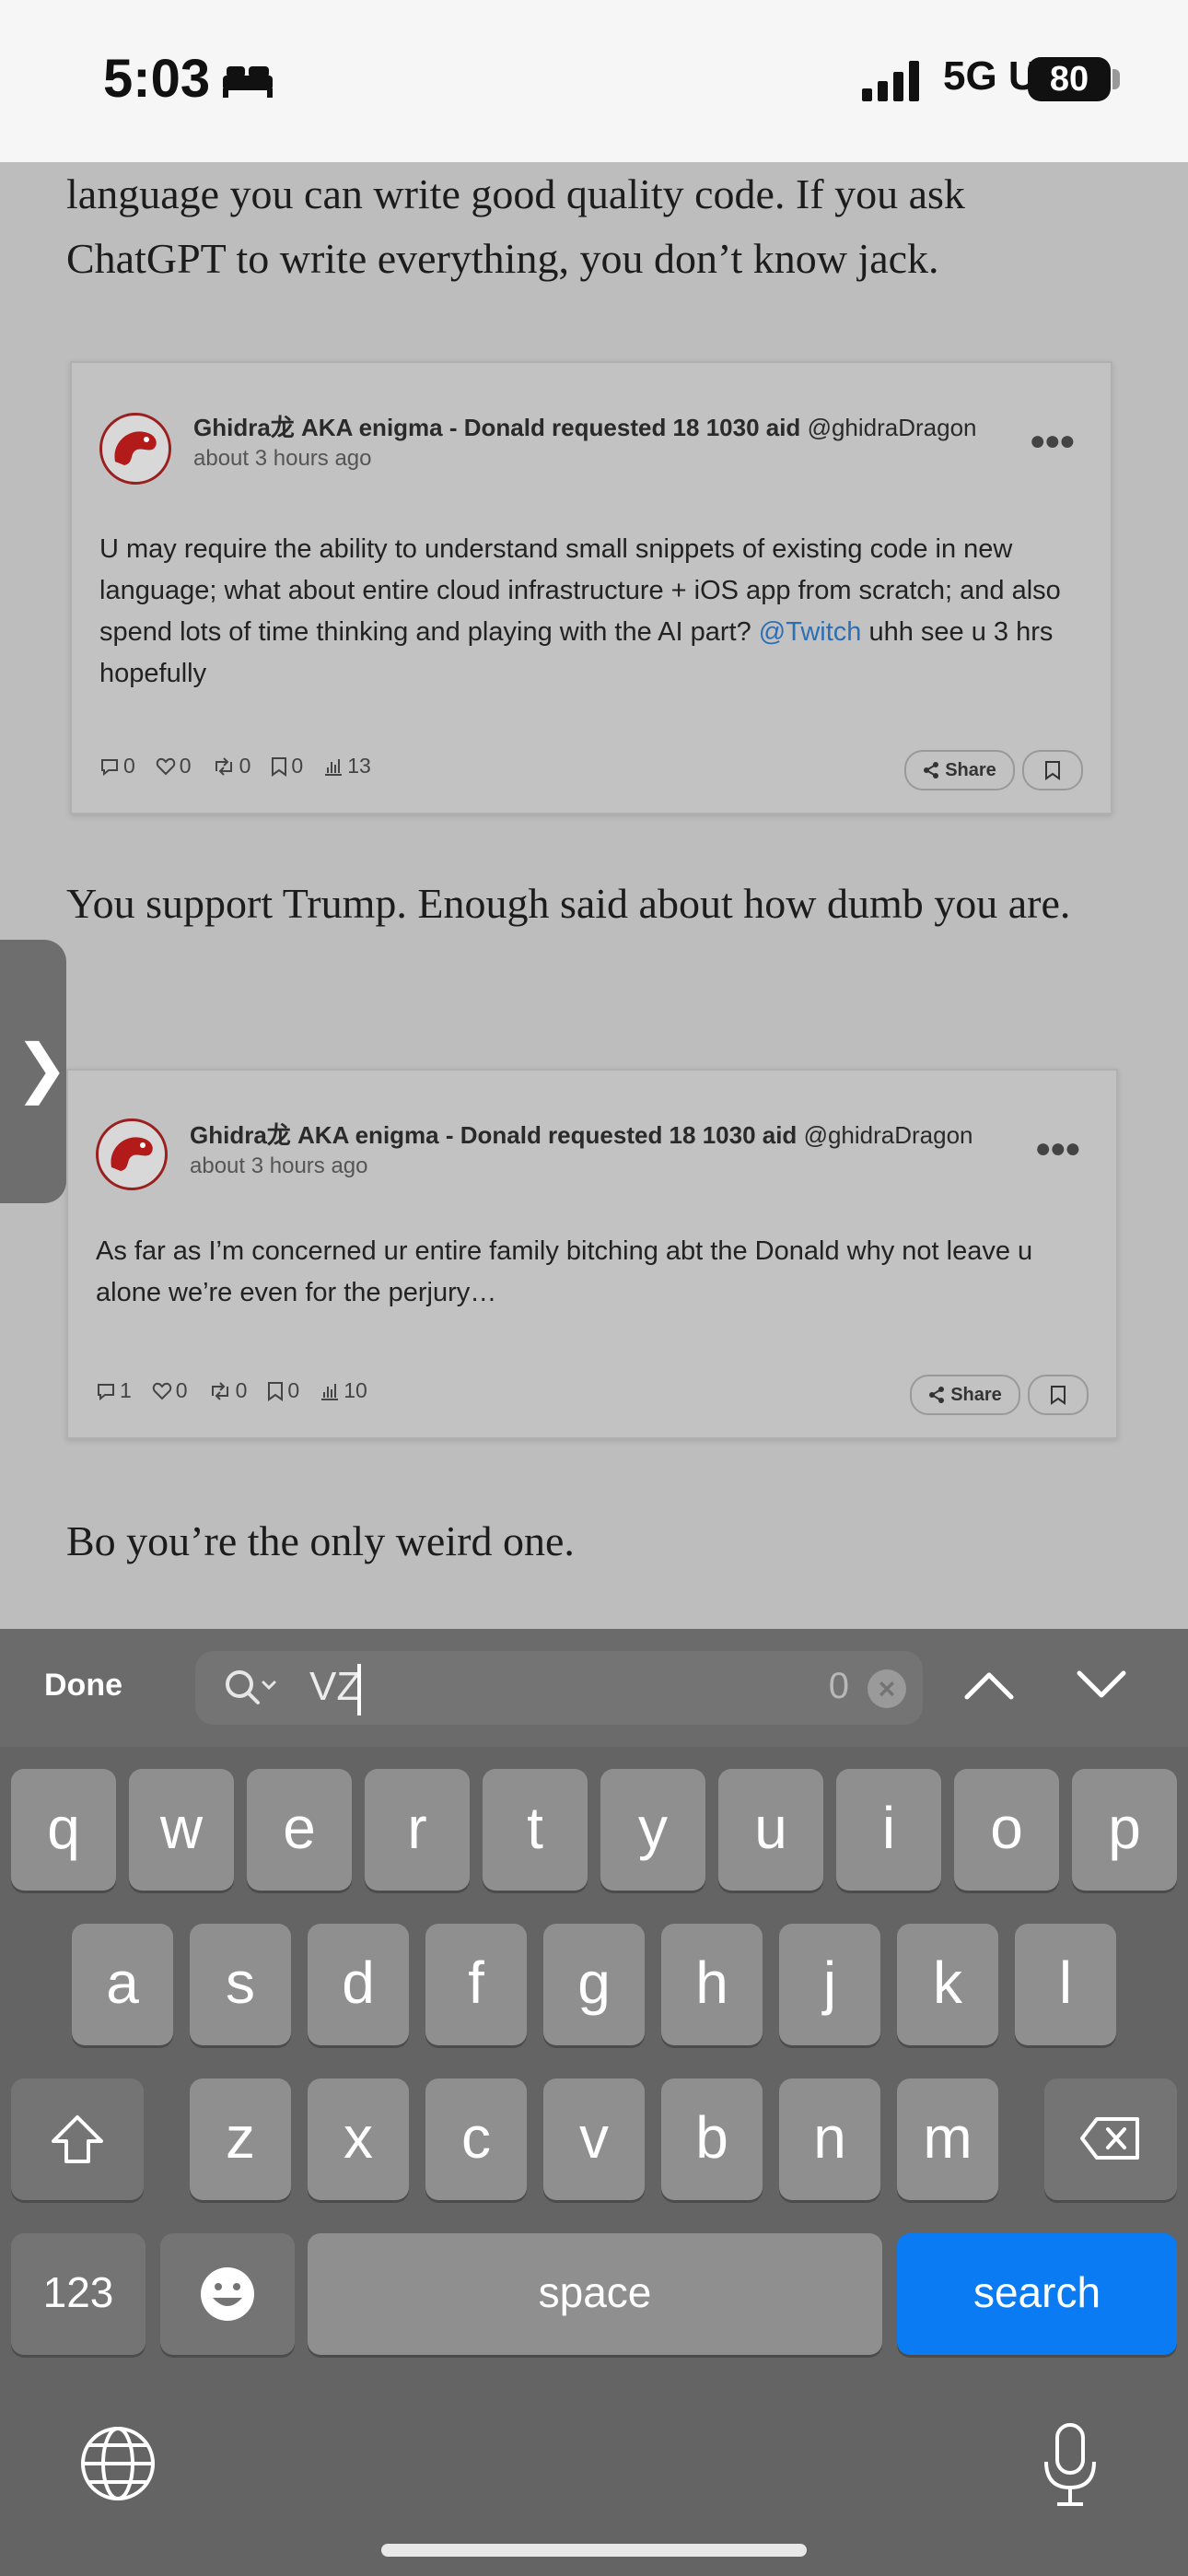 This screenshot has width=1188, height=2576. I want to click on bookmark-icon, so click(1058, 1395).